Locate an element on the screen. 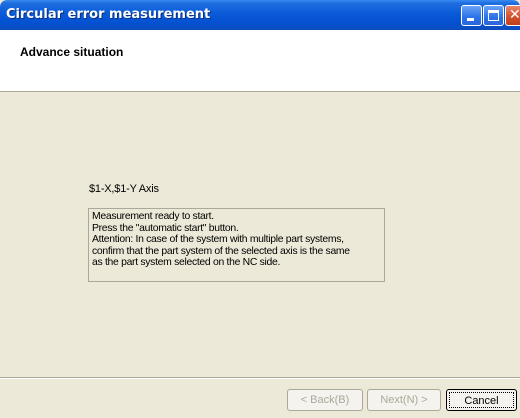 This screenshot has height=418, width=520. close-button: ✕ is located at coordinates (512, 15).